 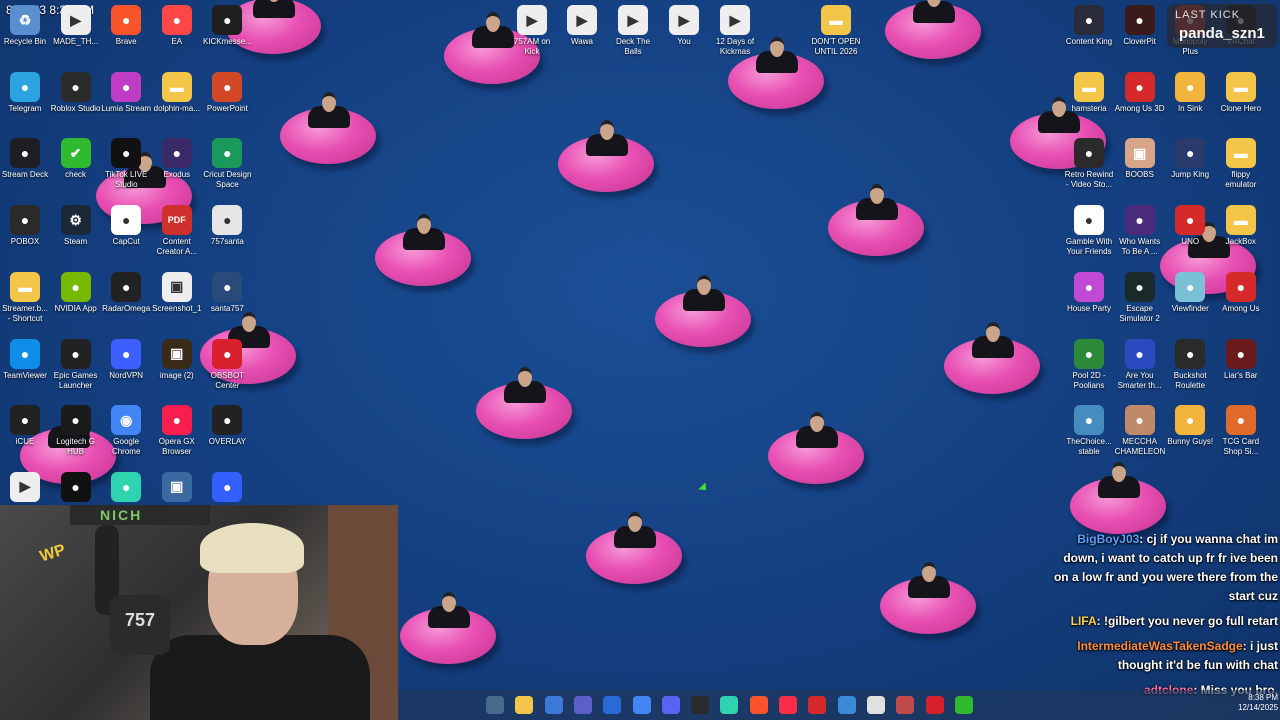 I want to click on desktop-icon: ● 757santa, so click(x=227, y=226).